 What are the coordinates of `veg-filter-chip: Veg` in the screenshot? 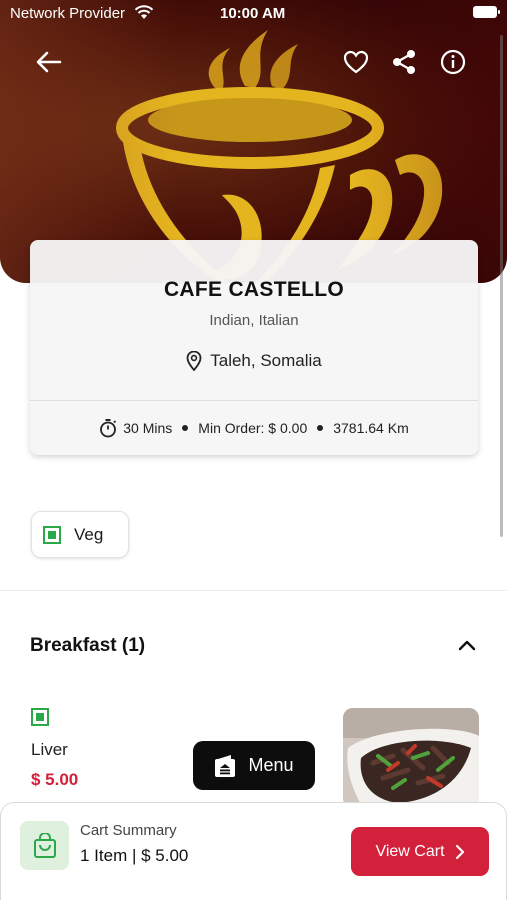 It's located at (80, 534).